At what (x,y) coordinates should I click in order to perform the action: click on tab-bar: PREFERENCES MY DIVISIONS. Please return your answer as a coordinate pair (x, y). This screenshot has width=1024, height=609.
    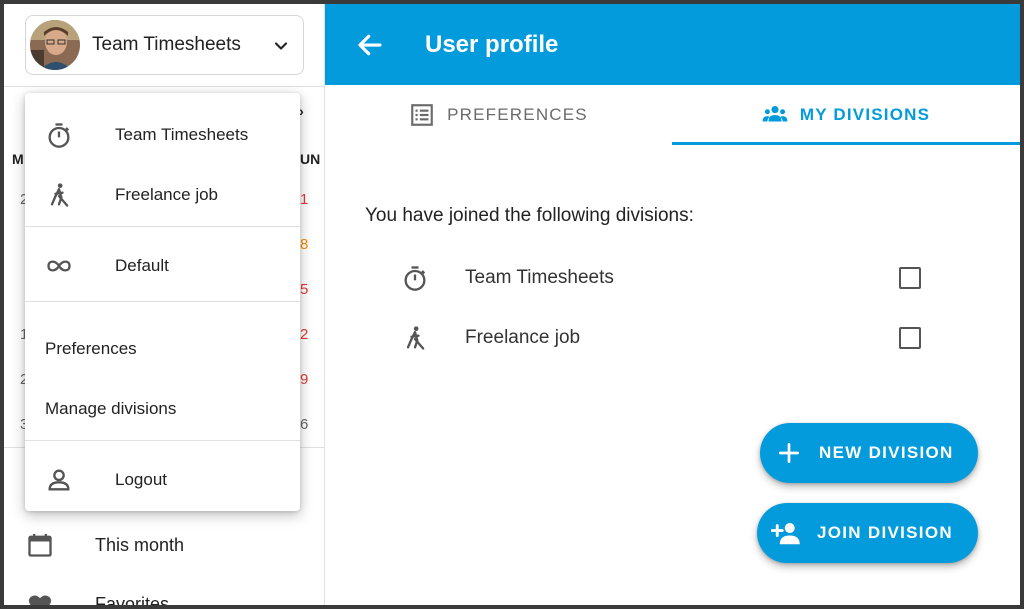
    Looking at the image, I should click on (672, 115).